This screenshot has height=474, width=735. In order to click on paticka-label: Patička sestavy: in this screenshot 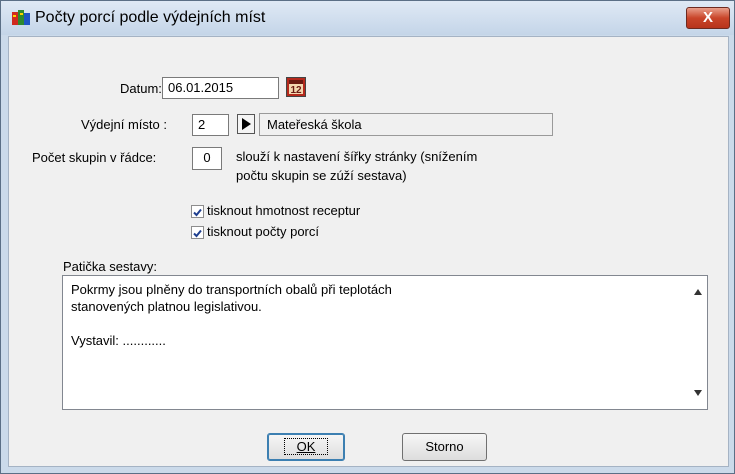, I will do `click(110, 266)`.